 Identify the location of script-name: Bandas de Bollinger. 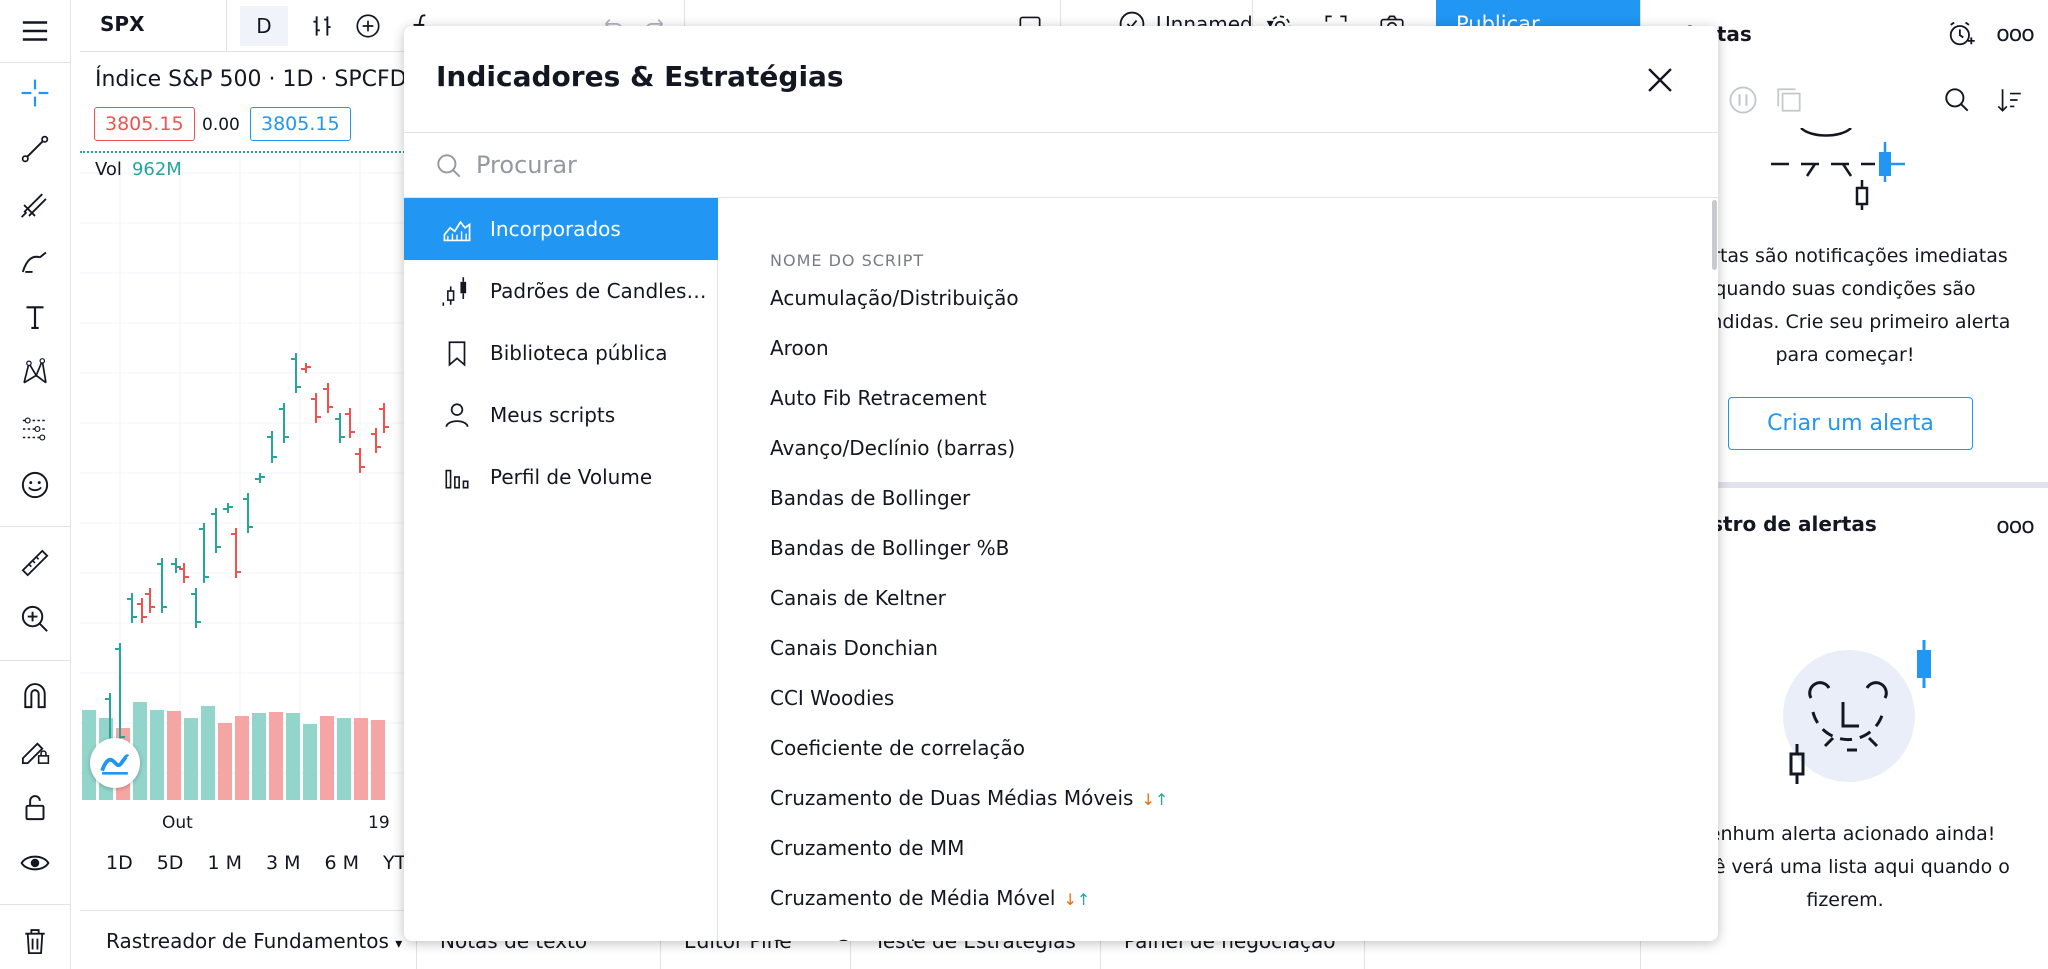
(870, 498).